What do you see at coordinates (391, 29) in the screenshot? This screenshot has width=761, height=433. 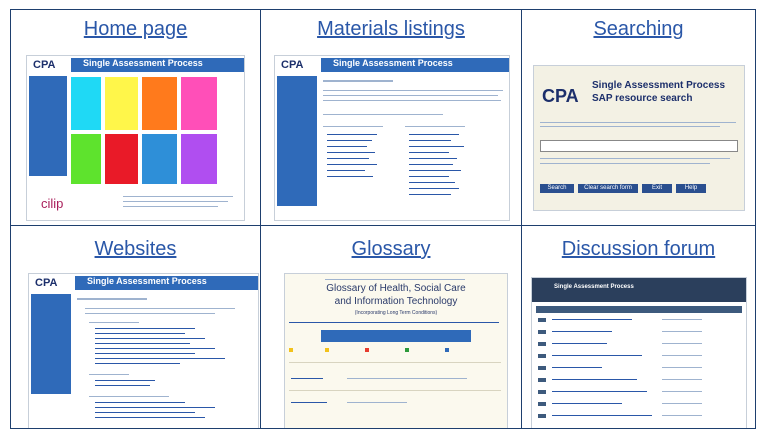 I see `materials-listings-link: Materials listings` at bounding box center [391, 29].